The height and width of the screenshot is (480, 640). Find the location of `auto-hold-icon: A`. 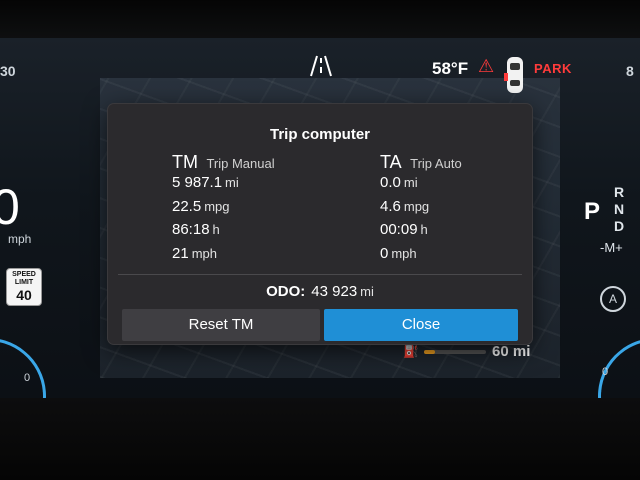

auto-hold-icon: A is located at coordinates (613, 299).